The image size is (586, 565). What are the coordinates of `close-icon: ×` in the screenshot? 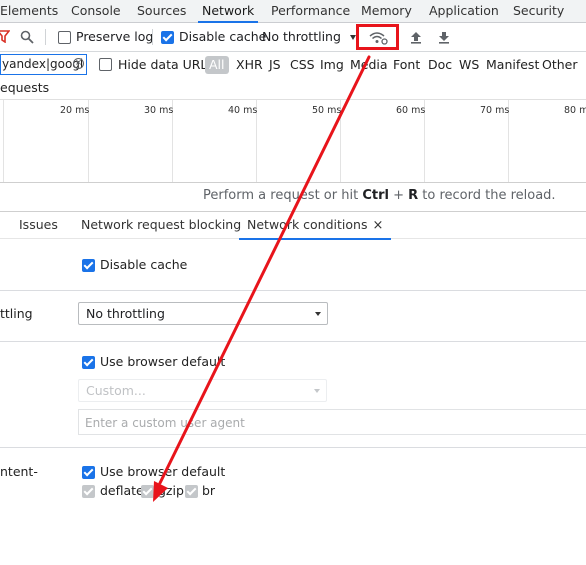 It's located at (377, 225).